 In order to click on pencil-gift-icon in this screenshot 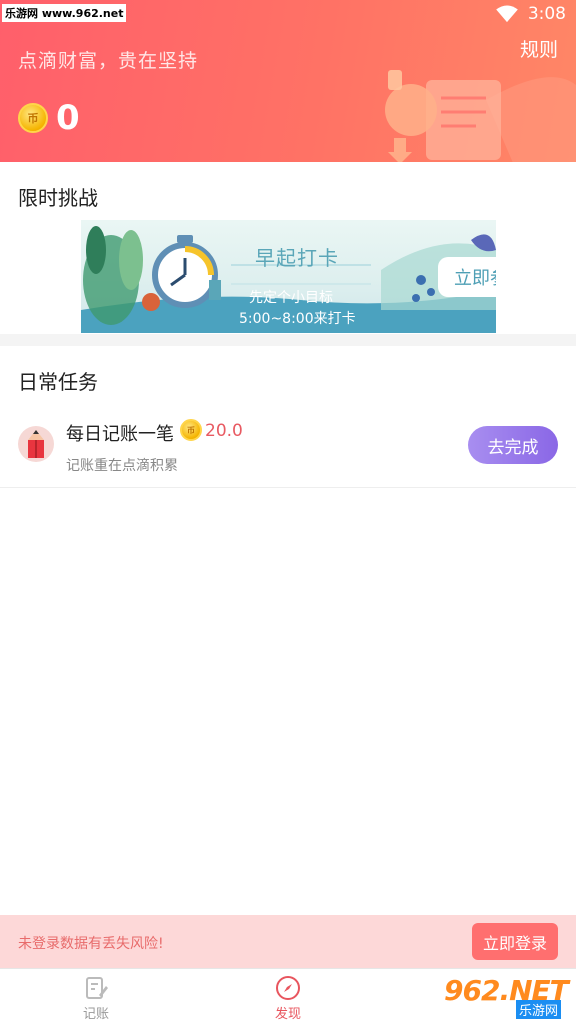, I will do `click(36, 444)`.